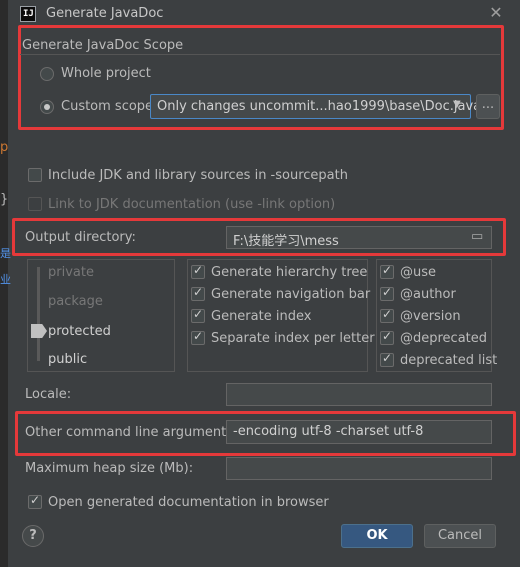 The image size is (520, 567). What do you see at coordinates (38, 314) in the screenshot?
I see `visibility-slider-track` at bounding box center [38, 314].